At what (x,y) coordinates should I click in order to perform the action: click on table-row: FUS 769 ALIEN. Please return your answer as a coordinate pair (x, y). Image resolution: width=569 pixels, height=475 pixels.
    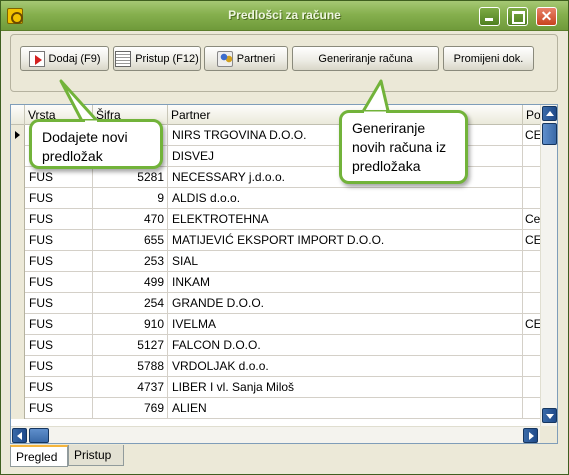
    Looking at the image, I should click on (275, 408).